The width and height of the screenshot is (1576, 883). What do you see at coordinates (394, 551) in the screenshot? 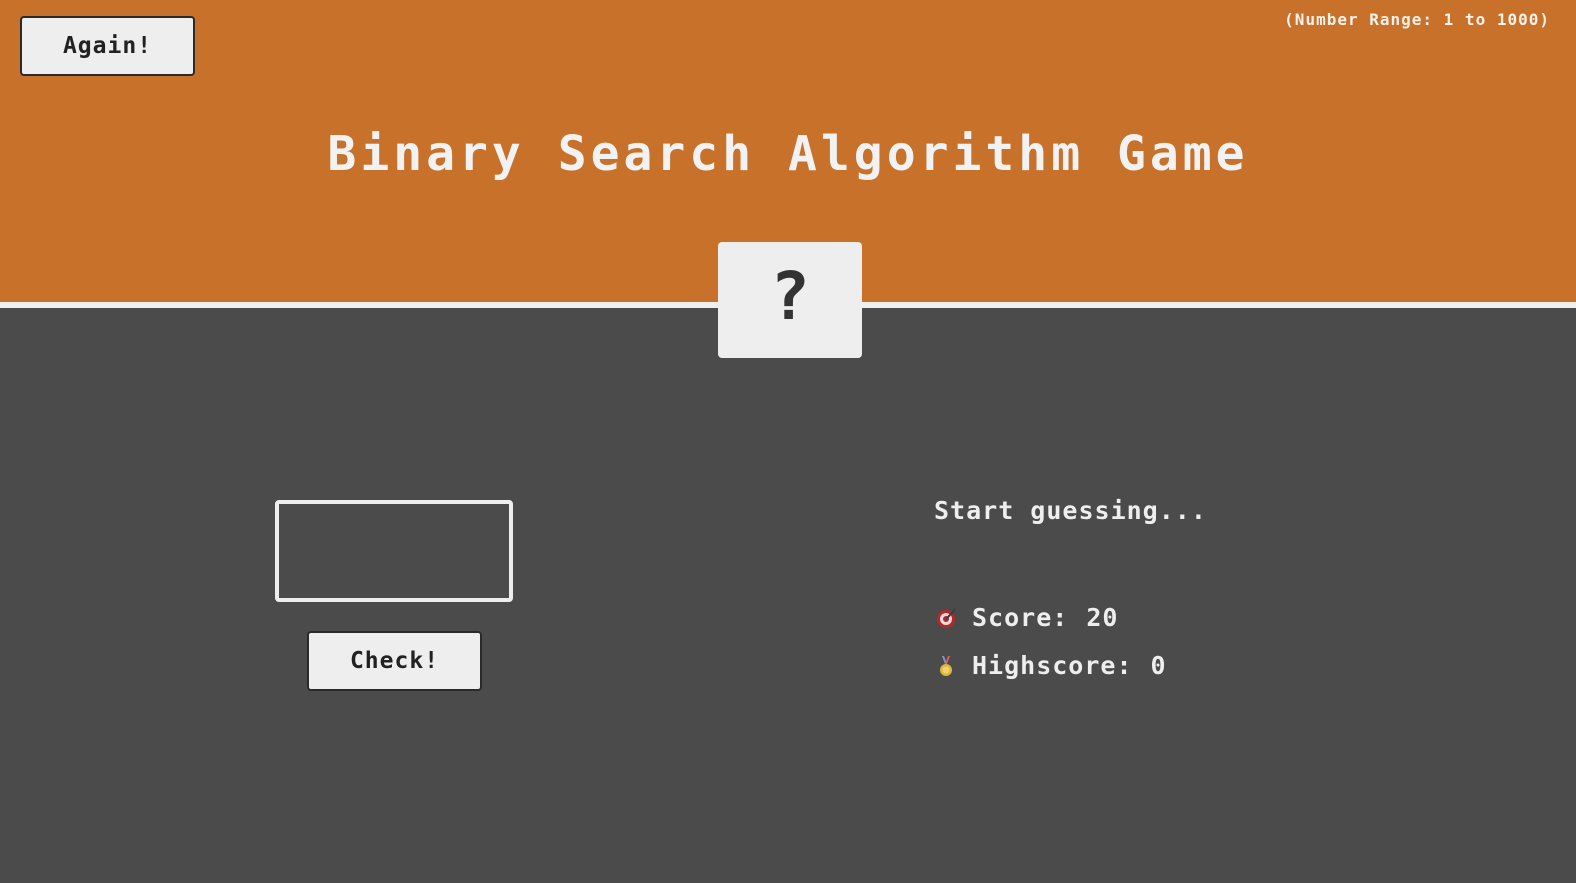
I see `guess-input` at bounding box center [394, 551].